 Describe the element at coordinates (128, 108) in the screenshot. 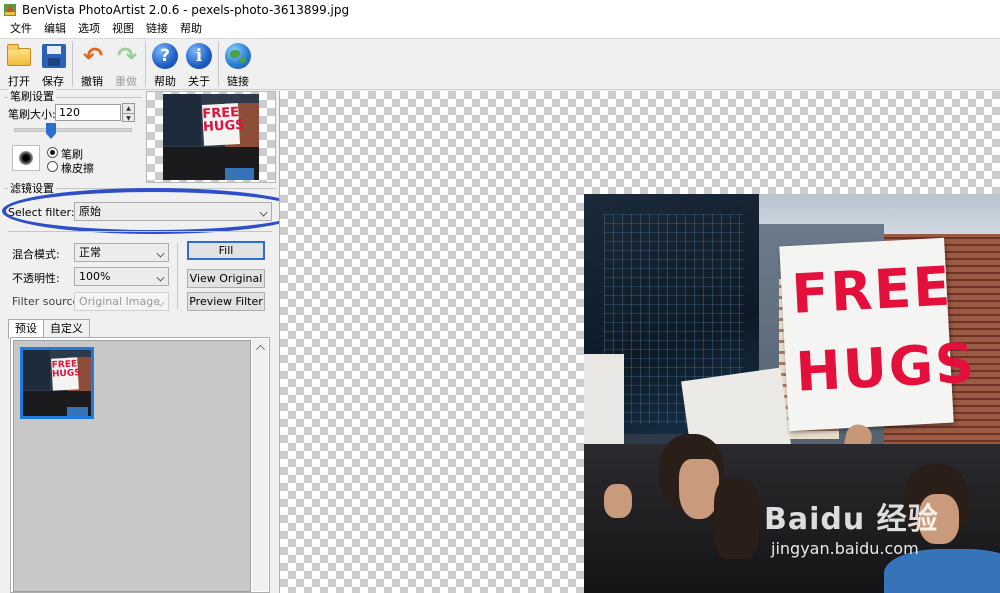

I see `spin-up-icon: ▲` at that location.